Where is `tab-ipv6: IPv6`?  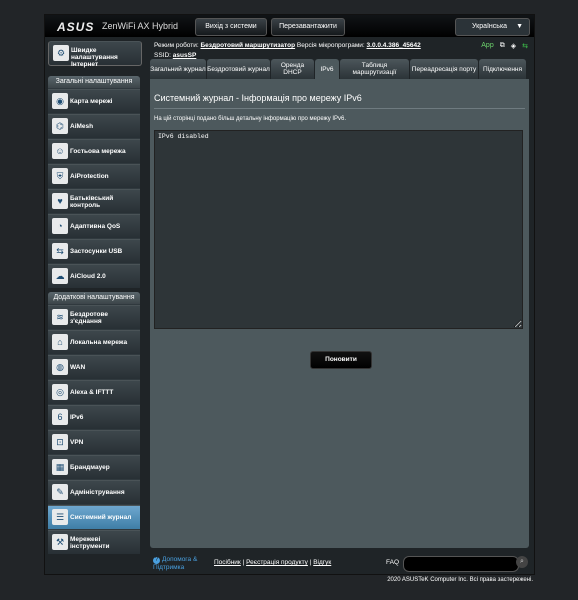 tab-ipv6: IPv6 is located at coordinates (327, 69).